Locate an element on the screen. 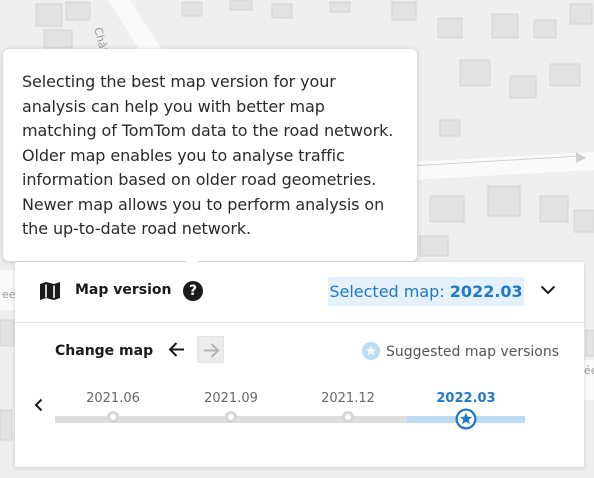 This screenshot has height=478, width=594. change-map-label: Change map is located at coordinates (104, 351).